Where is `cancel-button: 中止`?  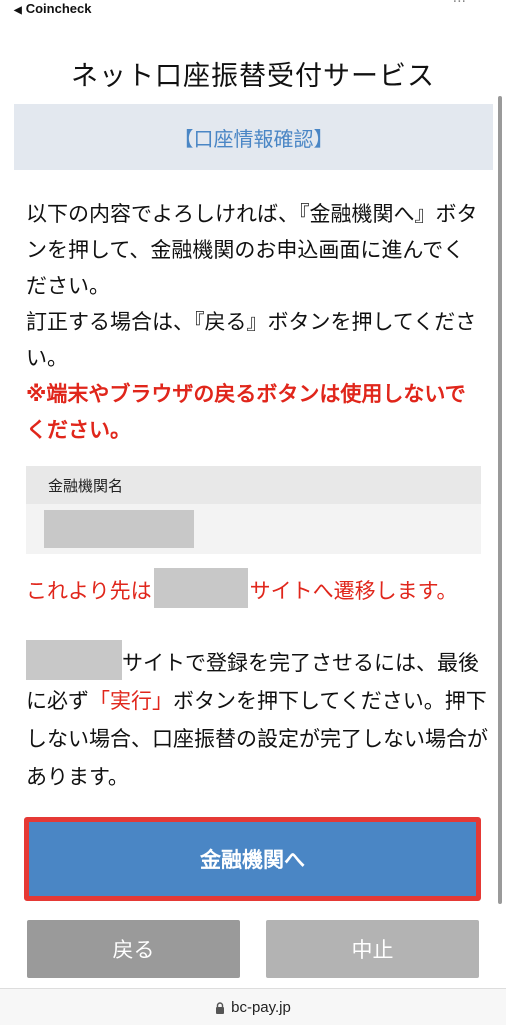
cancel-button: 中止 is located at coordinates (372, 949).